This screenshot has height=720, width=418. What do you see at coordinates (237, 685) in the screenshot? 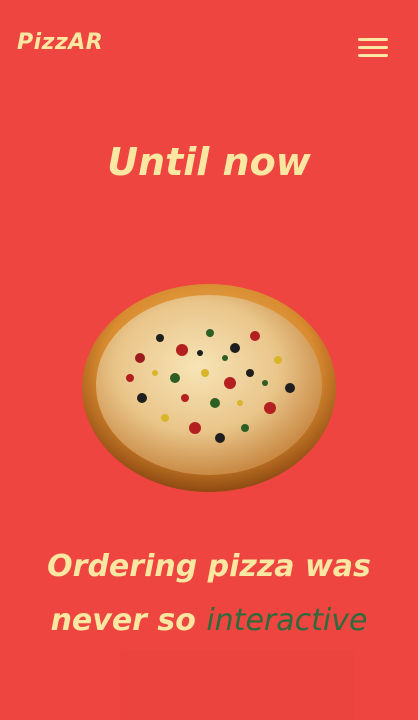
I see `faint-background-card` at bounding box center [237, 685].